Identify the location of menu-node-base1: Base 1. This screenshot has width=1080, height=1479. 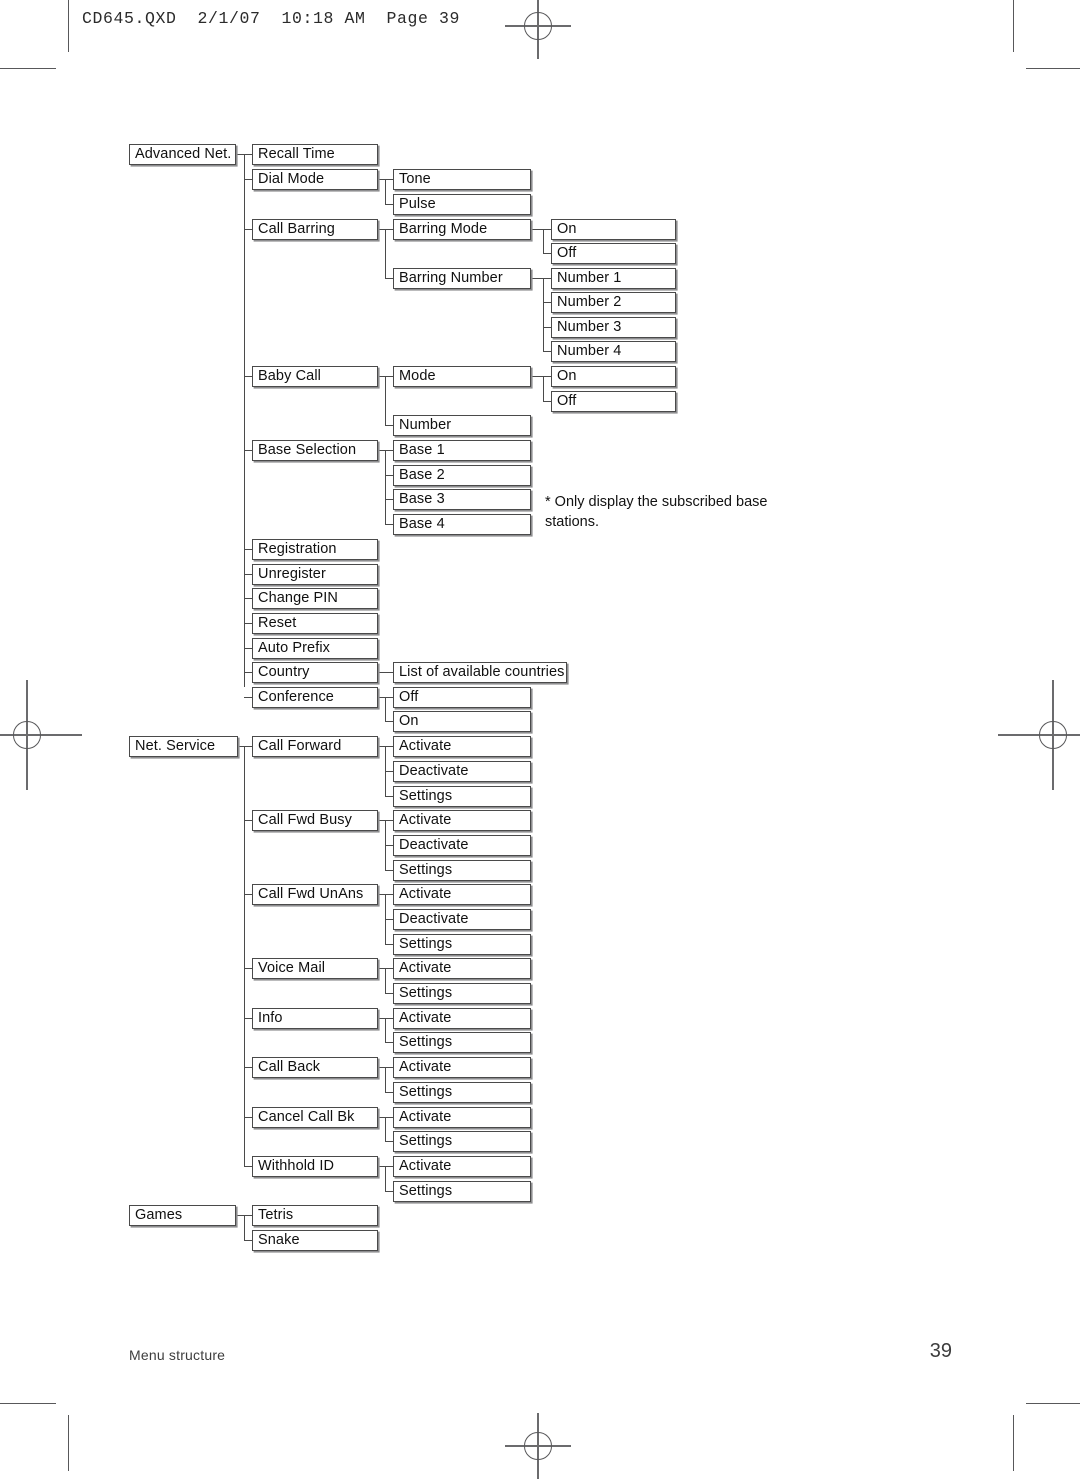
(462, 450).